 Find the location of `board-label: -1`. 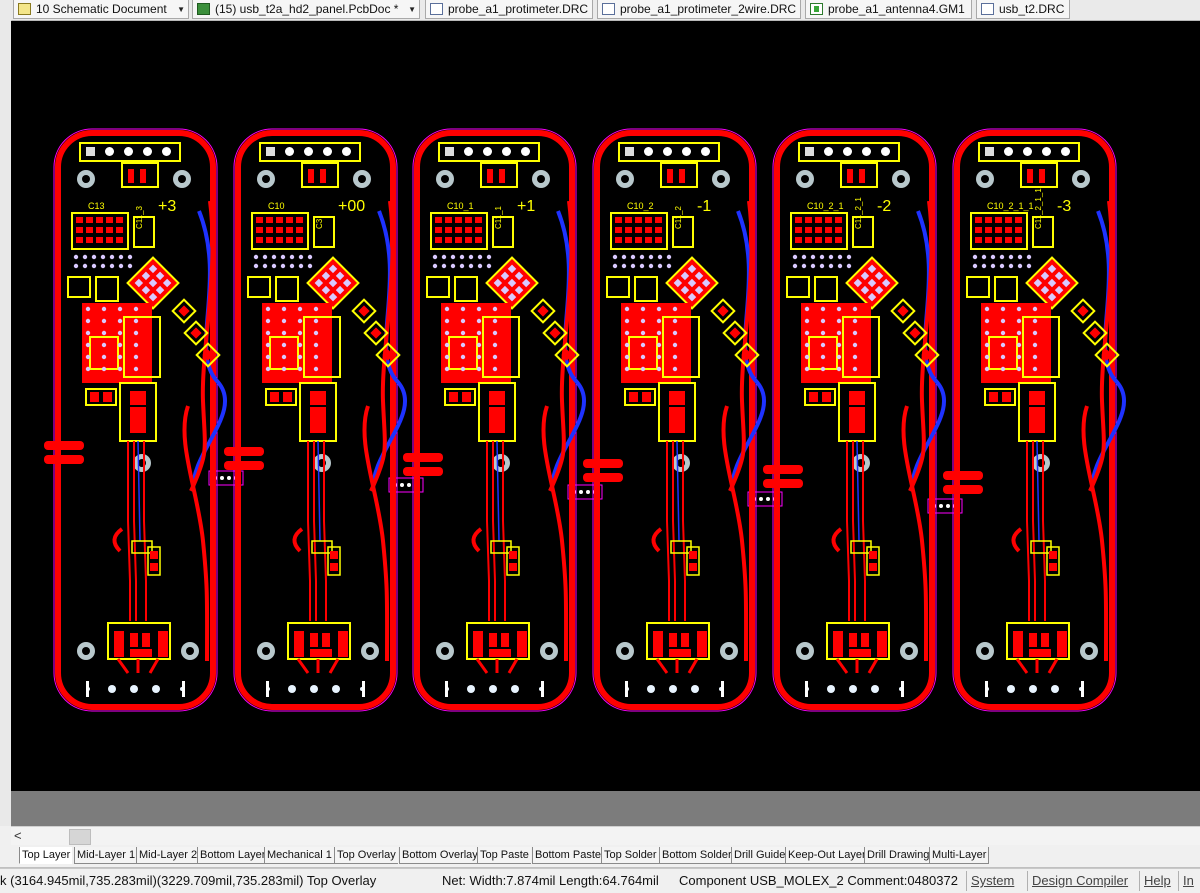

board-label: -1 is located at coordinates (704, 206).